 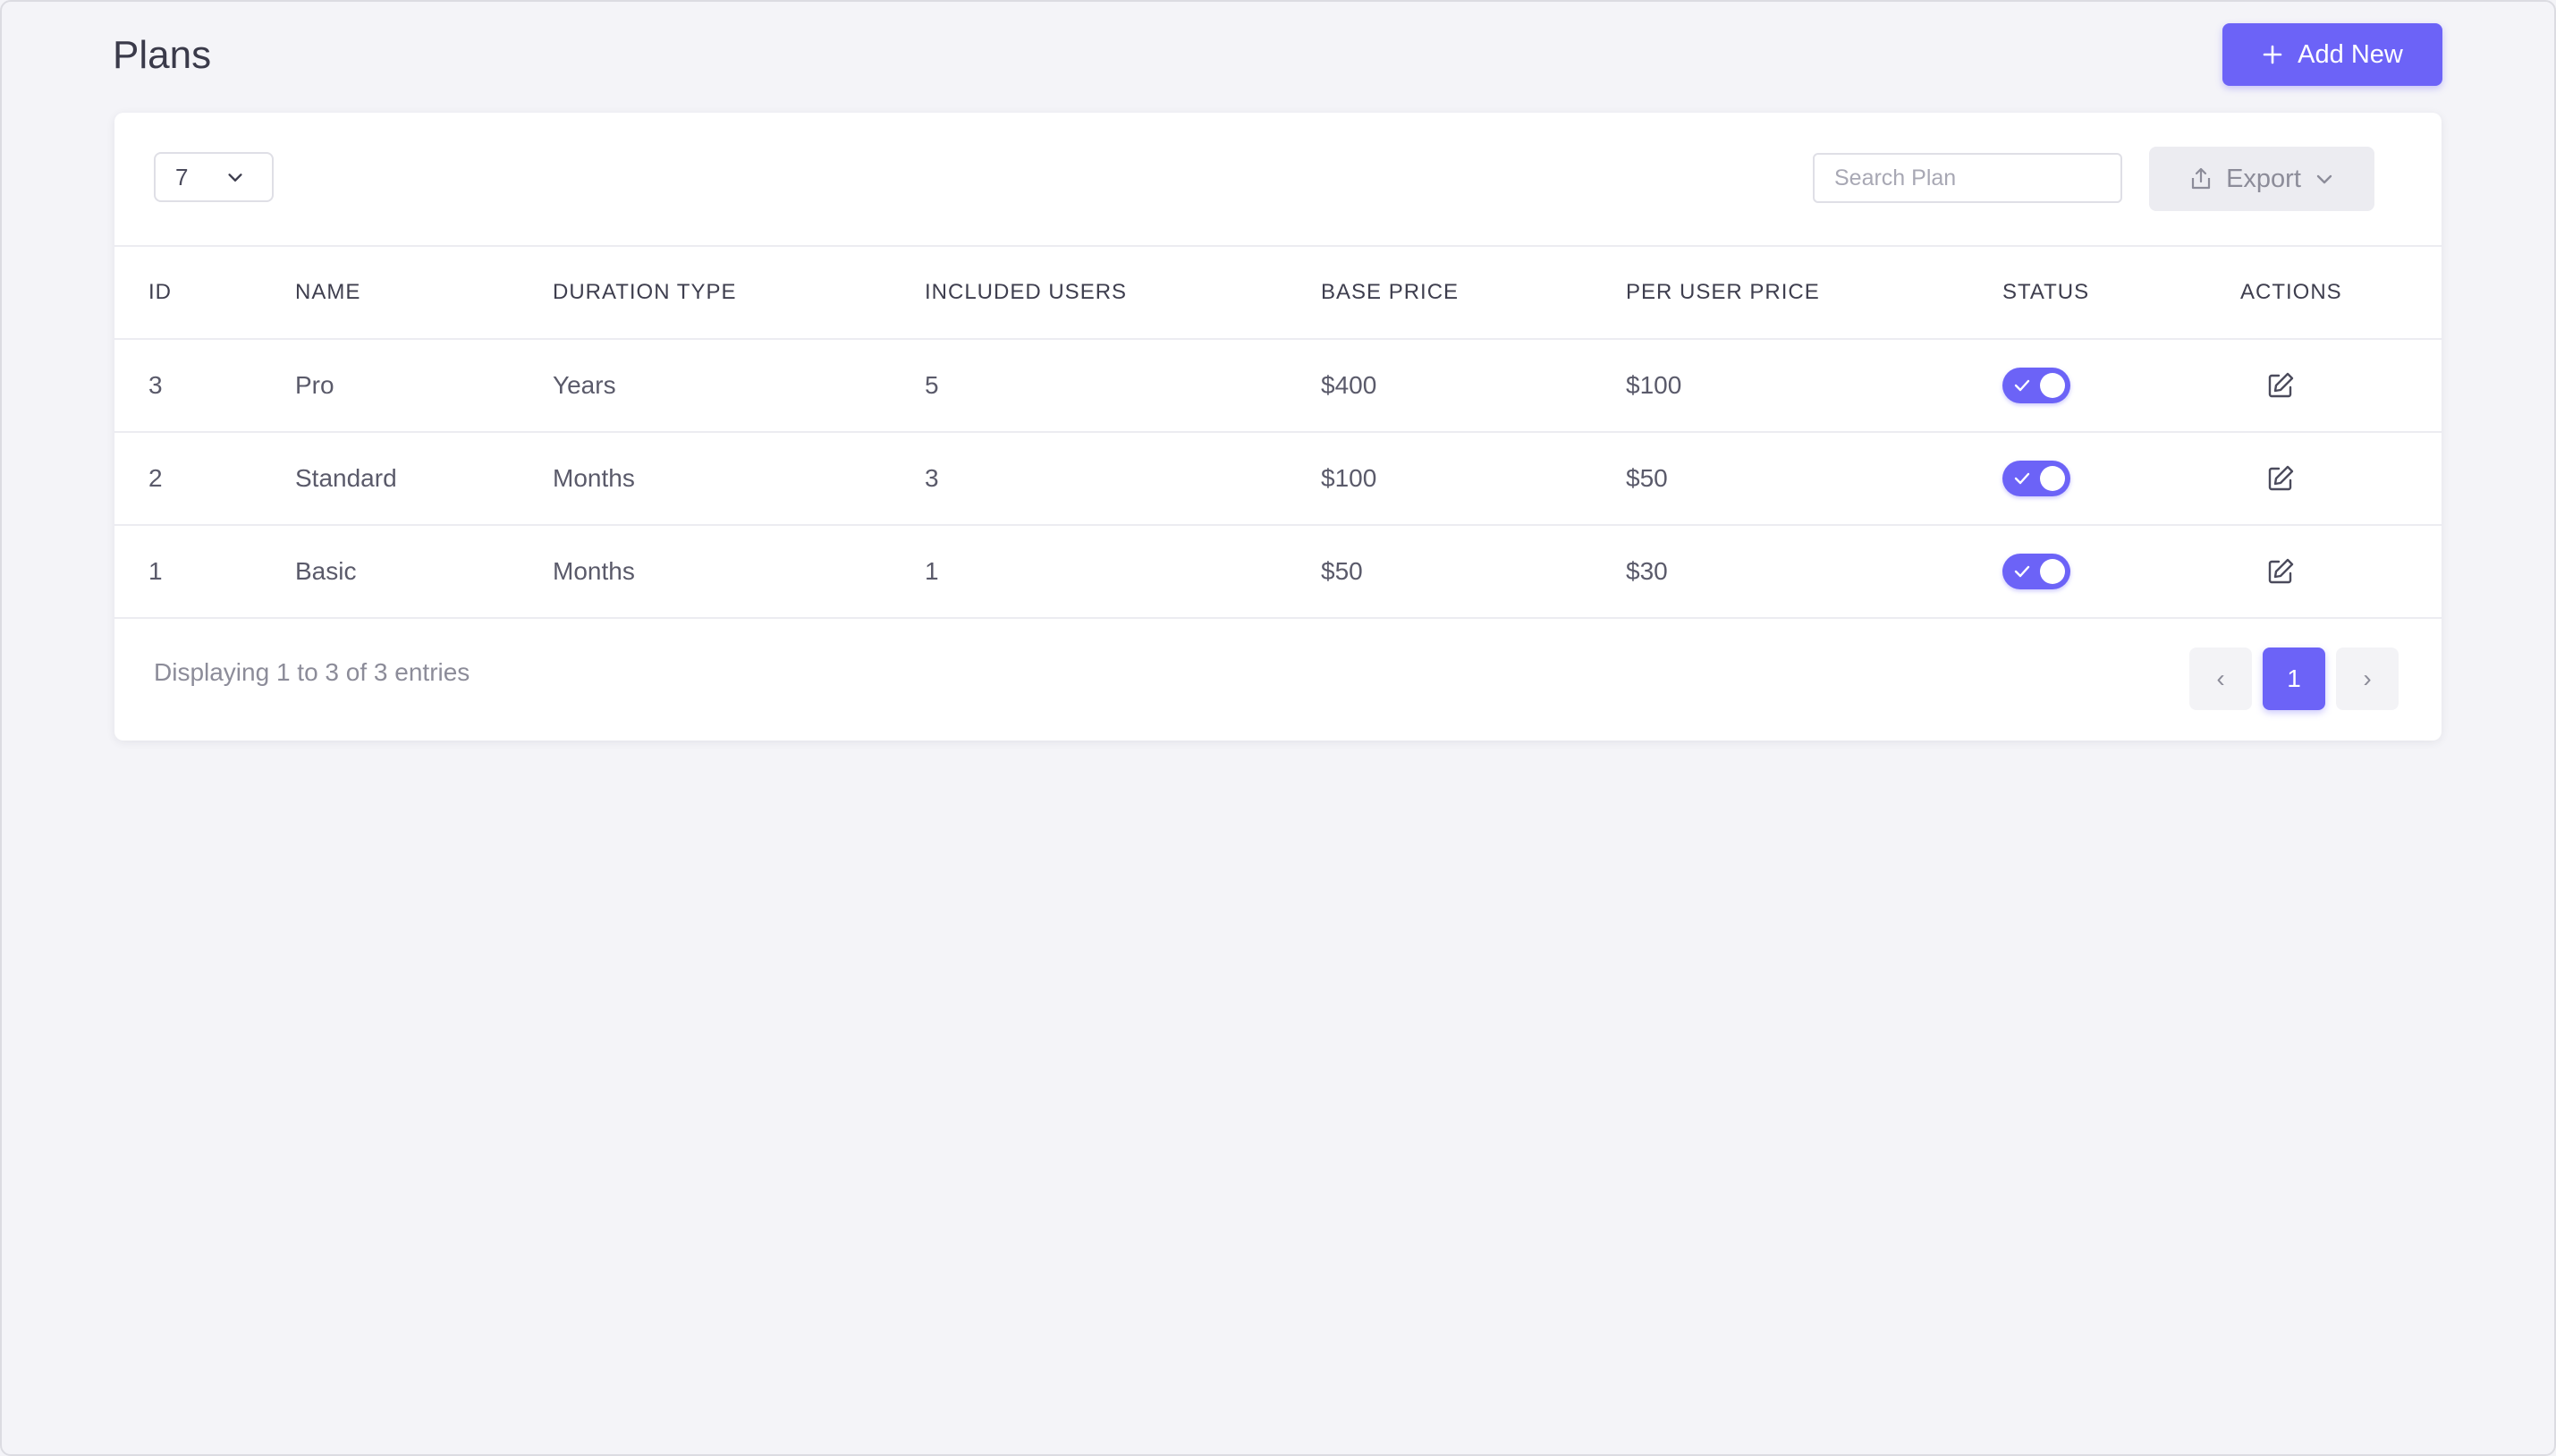 I want to click on entries-summary: Displaying 1 to 3 of 3 entries, so click(x=312, y=672).